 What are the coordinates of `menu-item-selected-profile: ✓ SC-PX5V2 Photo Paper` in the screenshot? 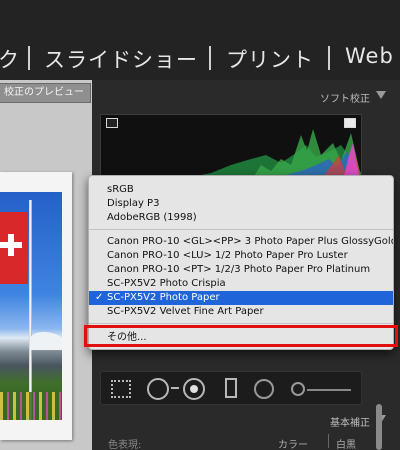 It's located at (241, 298).